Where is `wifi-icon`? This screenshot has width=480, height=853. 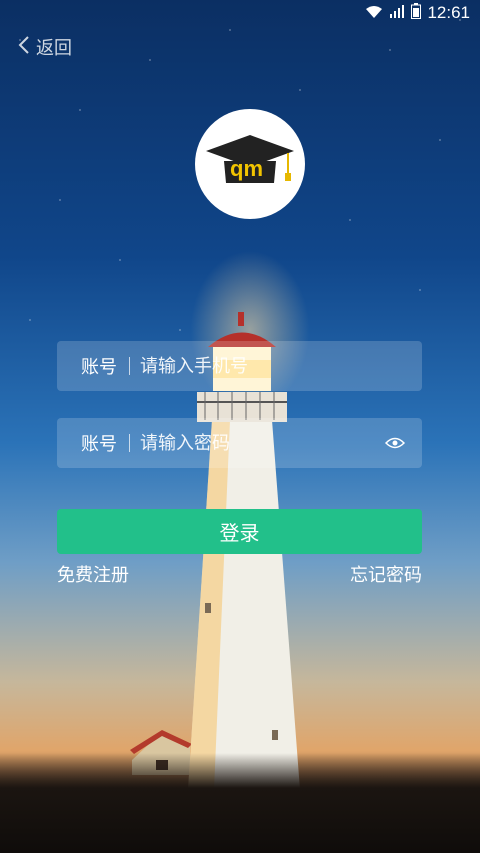 wifi-icon is located at coordinates (374, 13).